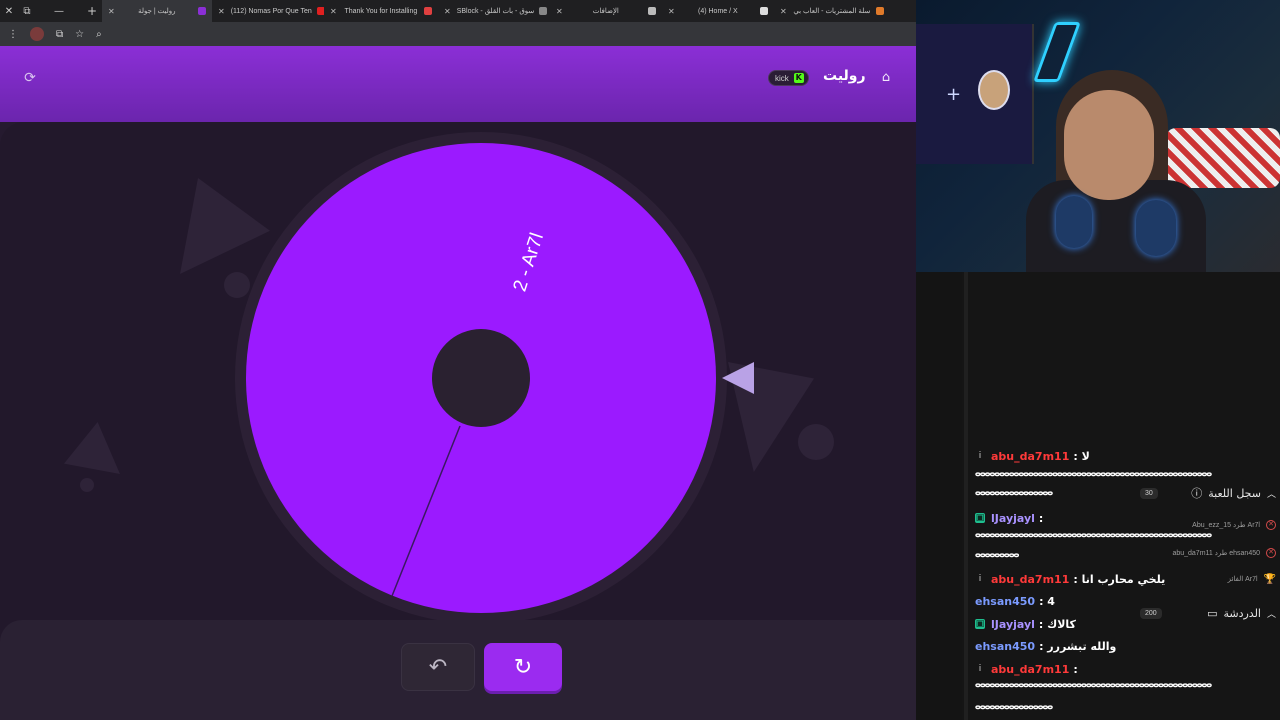 This screenshot has width=1280, height=720. I want to click on tab-sblock: ✕ SBlock - سوق - بات القلق, so click(494, 11).